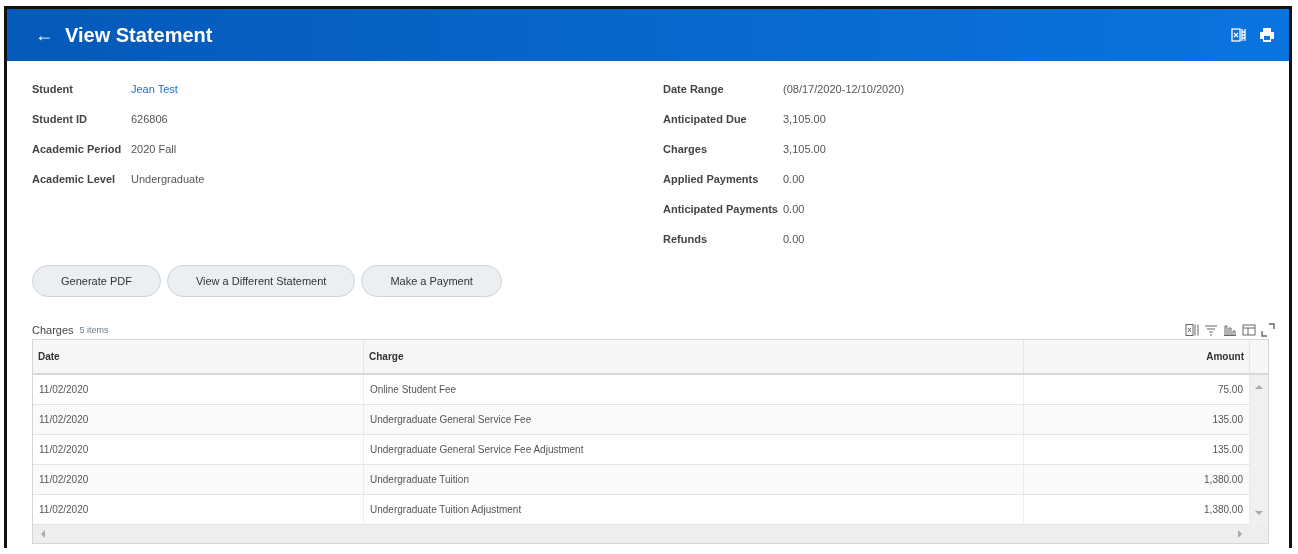  What do you see at coordinates (694, 450) in the screenshot?
I see `table-cell: Undergraduate General Service Fee Adjustment` at bounding box center [694, 450].